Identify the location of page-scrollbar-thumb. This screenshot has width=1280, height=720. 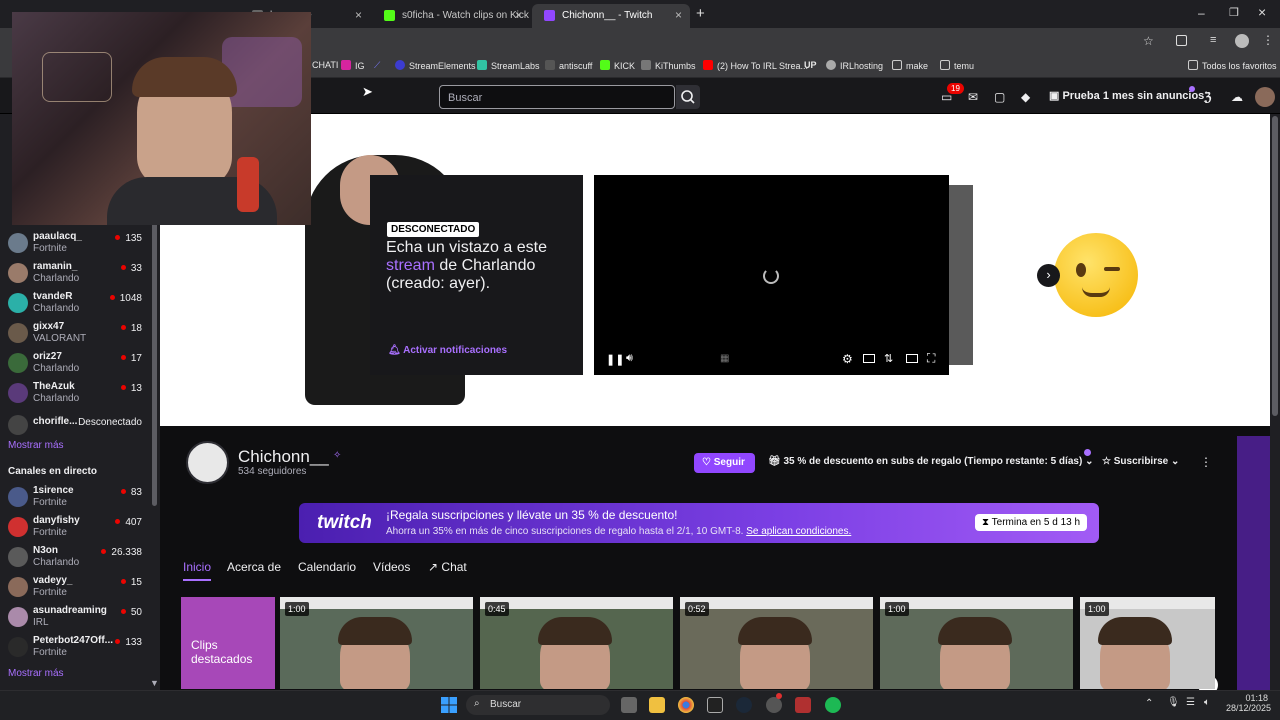
(1275, 266).